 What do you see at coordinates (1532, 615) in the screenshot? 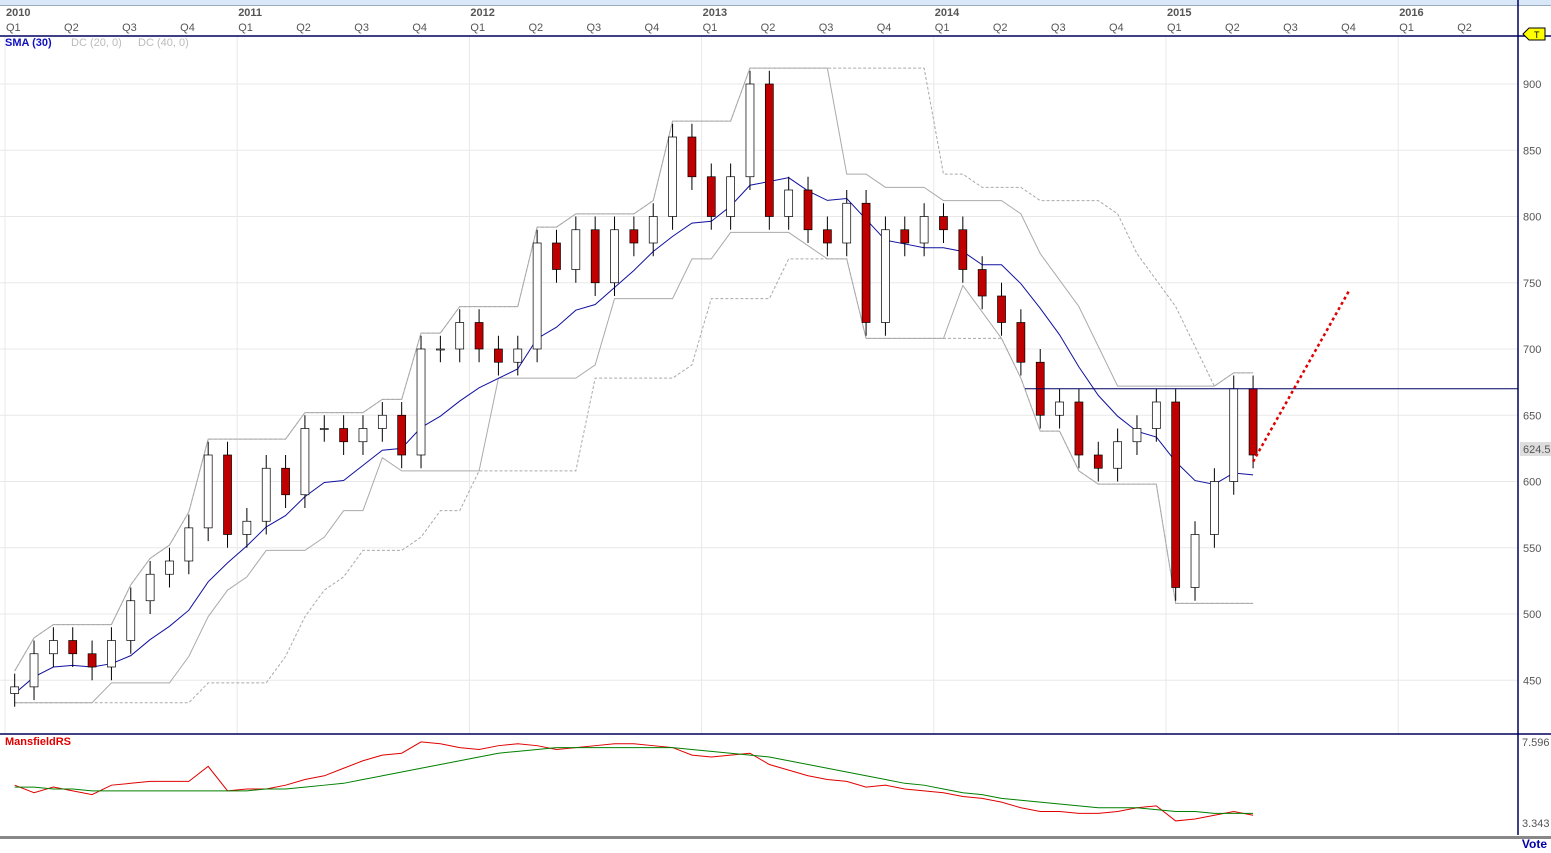
I see `y-tick-label: 500` at bounding box center [1532, 615].